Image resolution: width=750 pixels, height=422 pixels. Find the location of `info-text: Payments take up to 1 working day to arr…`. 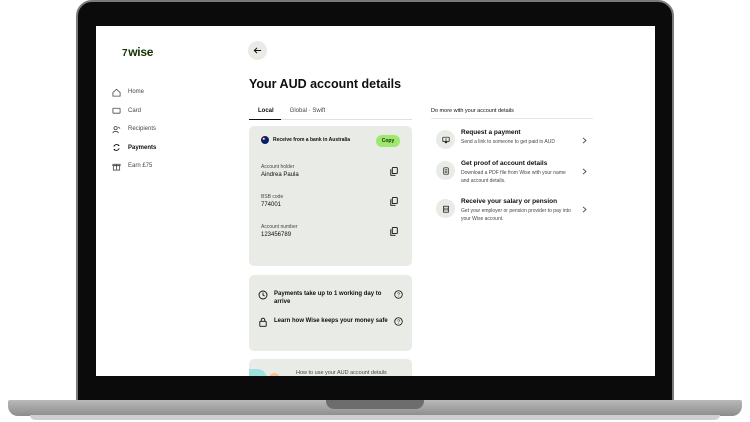

info-text: Payments take up to 1 working day to arr… is located at coordinates (328, 298).